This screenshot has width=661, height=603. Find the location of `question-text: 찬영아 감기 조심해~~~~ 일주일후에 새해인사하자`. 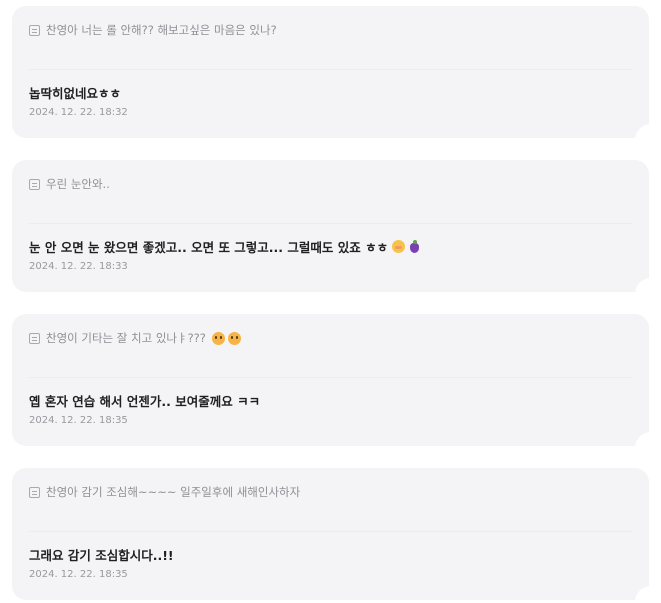

question-text: 찬영아 감기 조심해~~~~ 일주일후에 새해인사하자 is located at coordinates (173, 492).